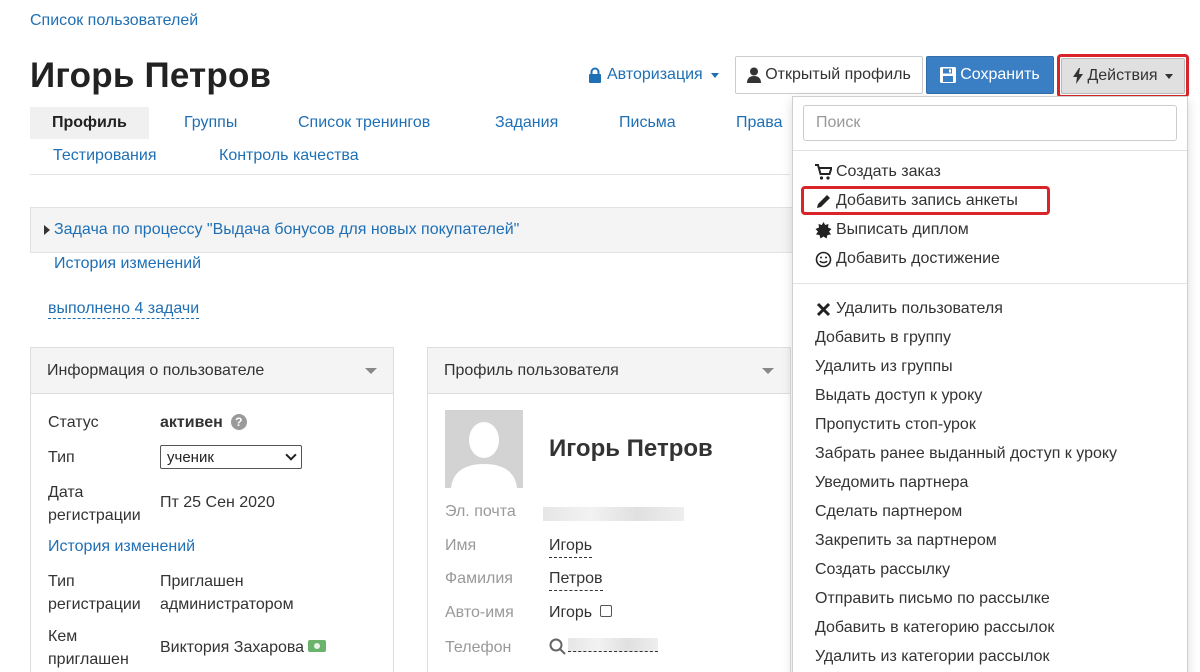 This screenshot has width=1200, height=672. Describe the element at coordinates (210, 123) in the screenshot. I see `tab-groups: Группы` at that location.